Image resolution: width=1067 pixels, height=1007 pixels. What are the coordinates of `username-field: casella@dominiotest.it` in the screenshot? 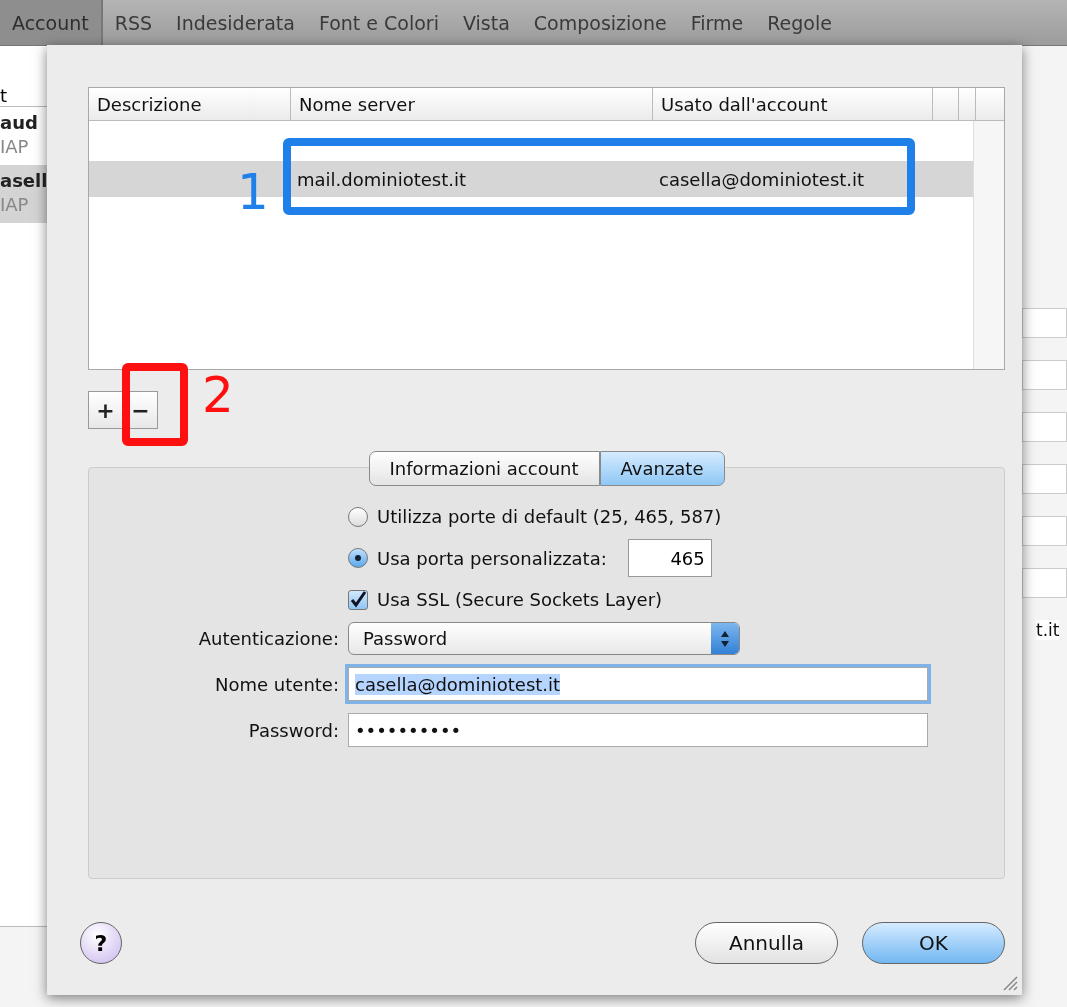 It's located at (638, 684).